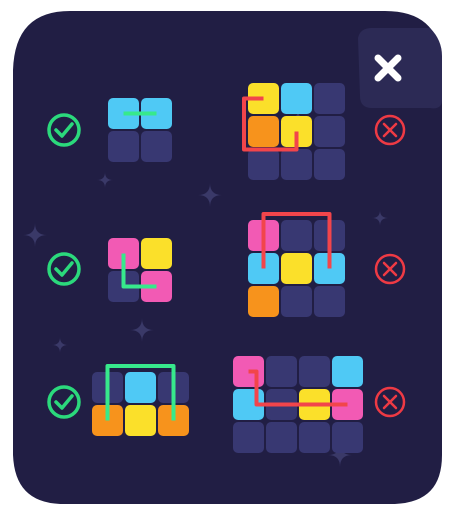  I want to click on close-button, so click(388, 68).